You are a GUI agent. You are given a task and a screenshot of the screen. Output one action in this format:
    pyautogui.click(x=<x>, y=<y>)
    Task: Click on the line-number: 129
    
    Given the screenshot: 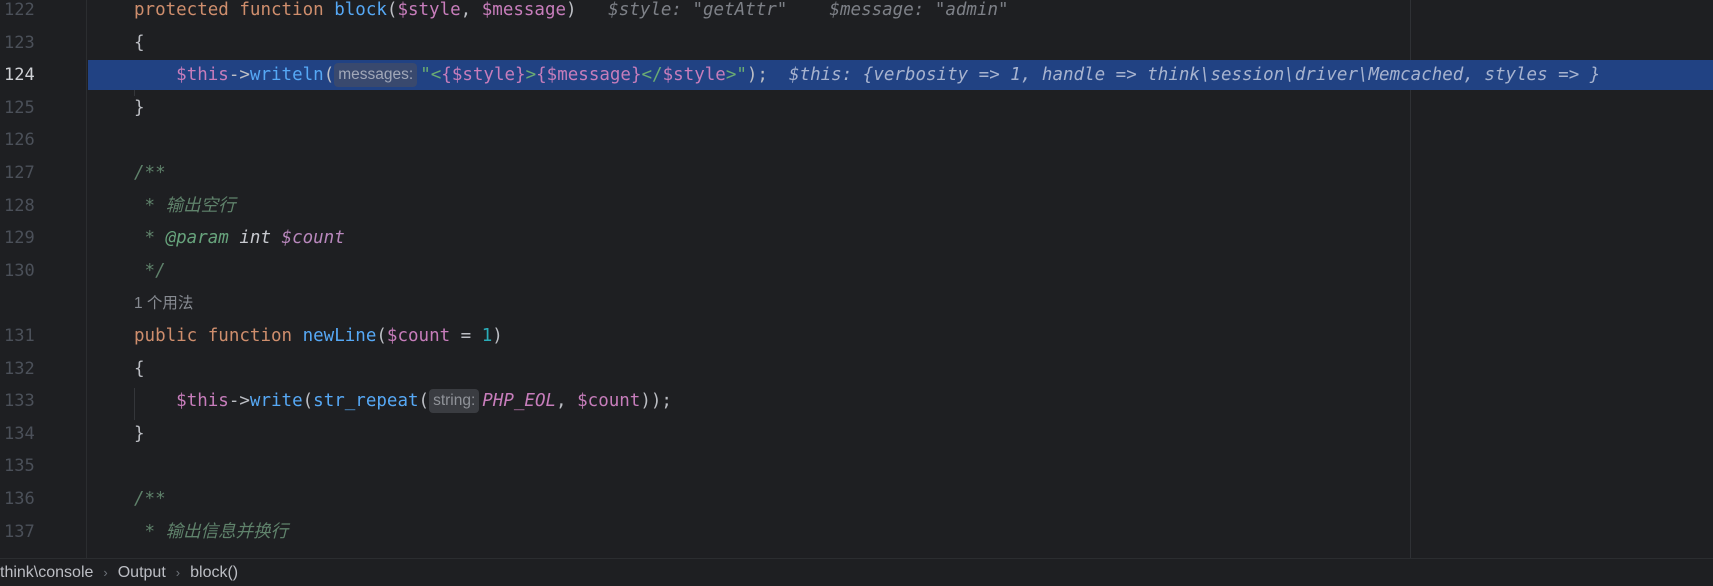 What is the action you would take?
    pyautogui.click(x=19, y=238)
    